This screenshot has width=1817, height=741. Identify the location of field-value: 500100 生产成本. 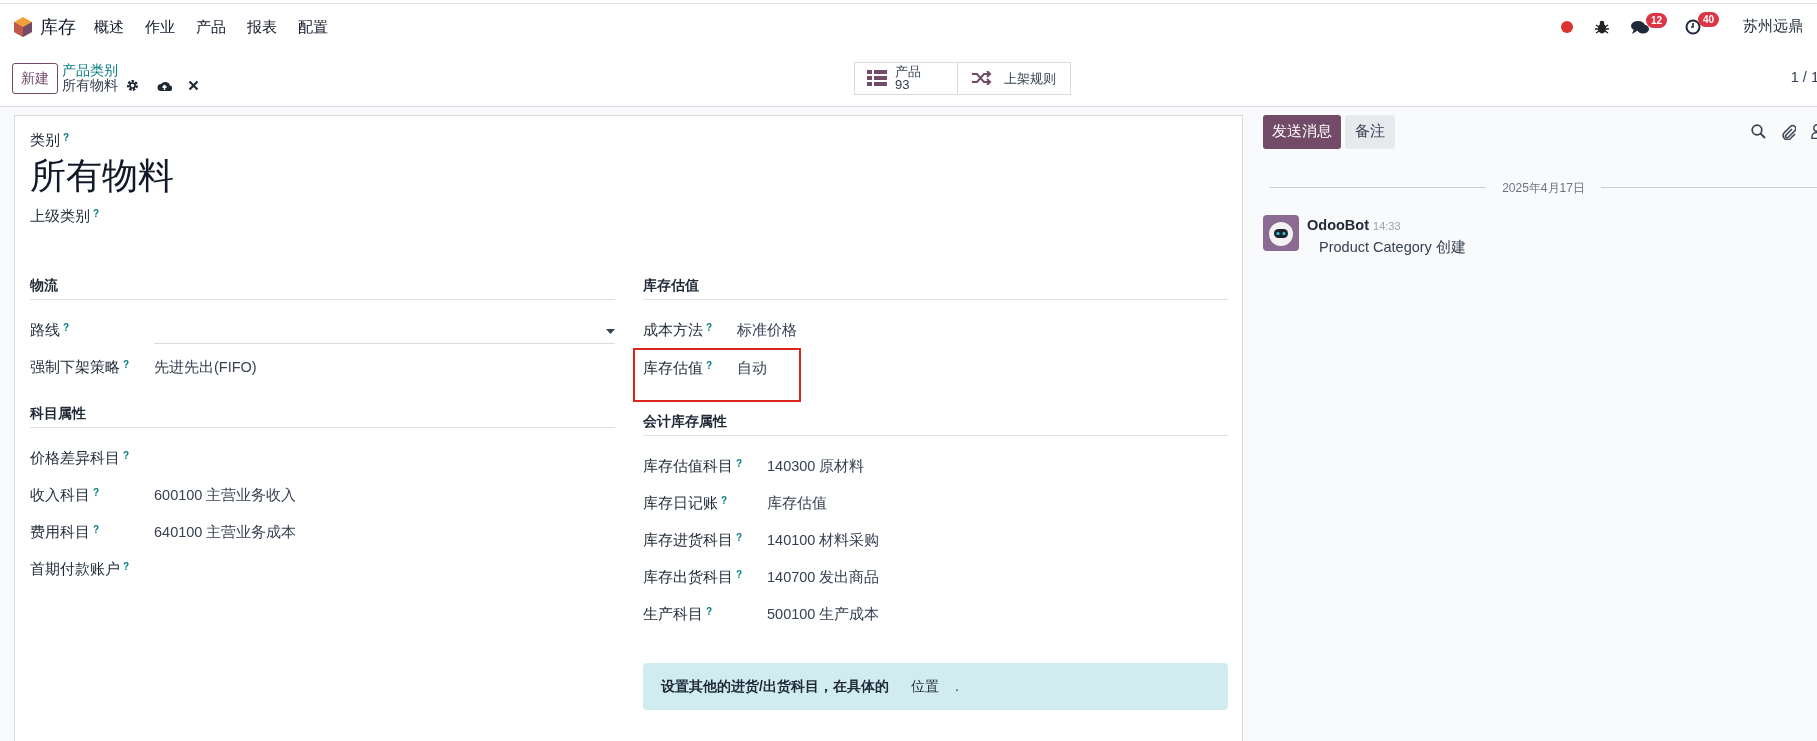
(823, 613).